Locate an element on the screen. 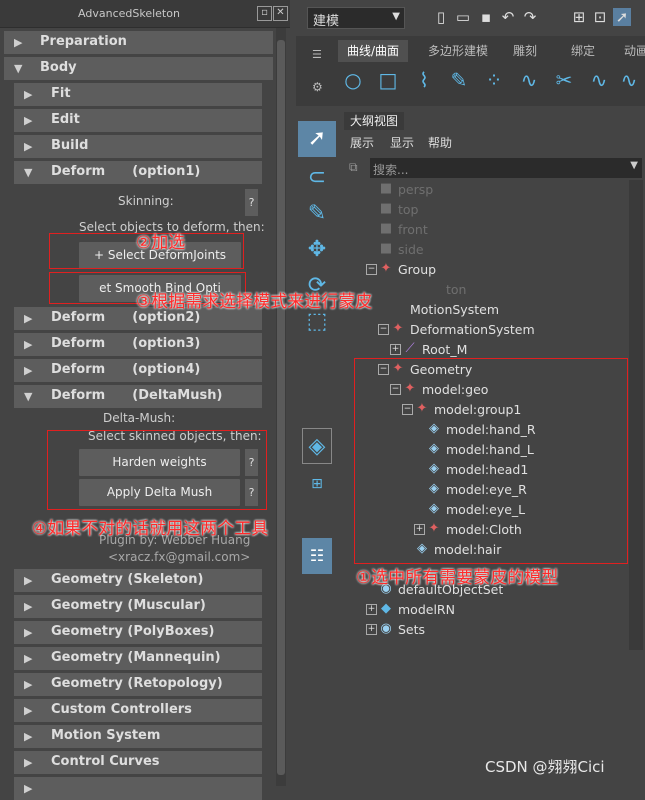 The height and width of the screenshot is (800, 645). transform-icon: ✦ is located at coordinates (398, 328).